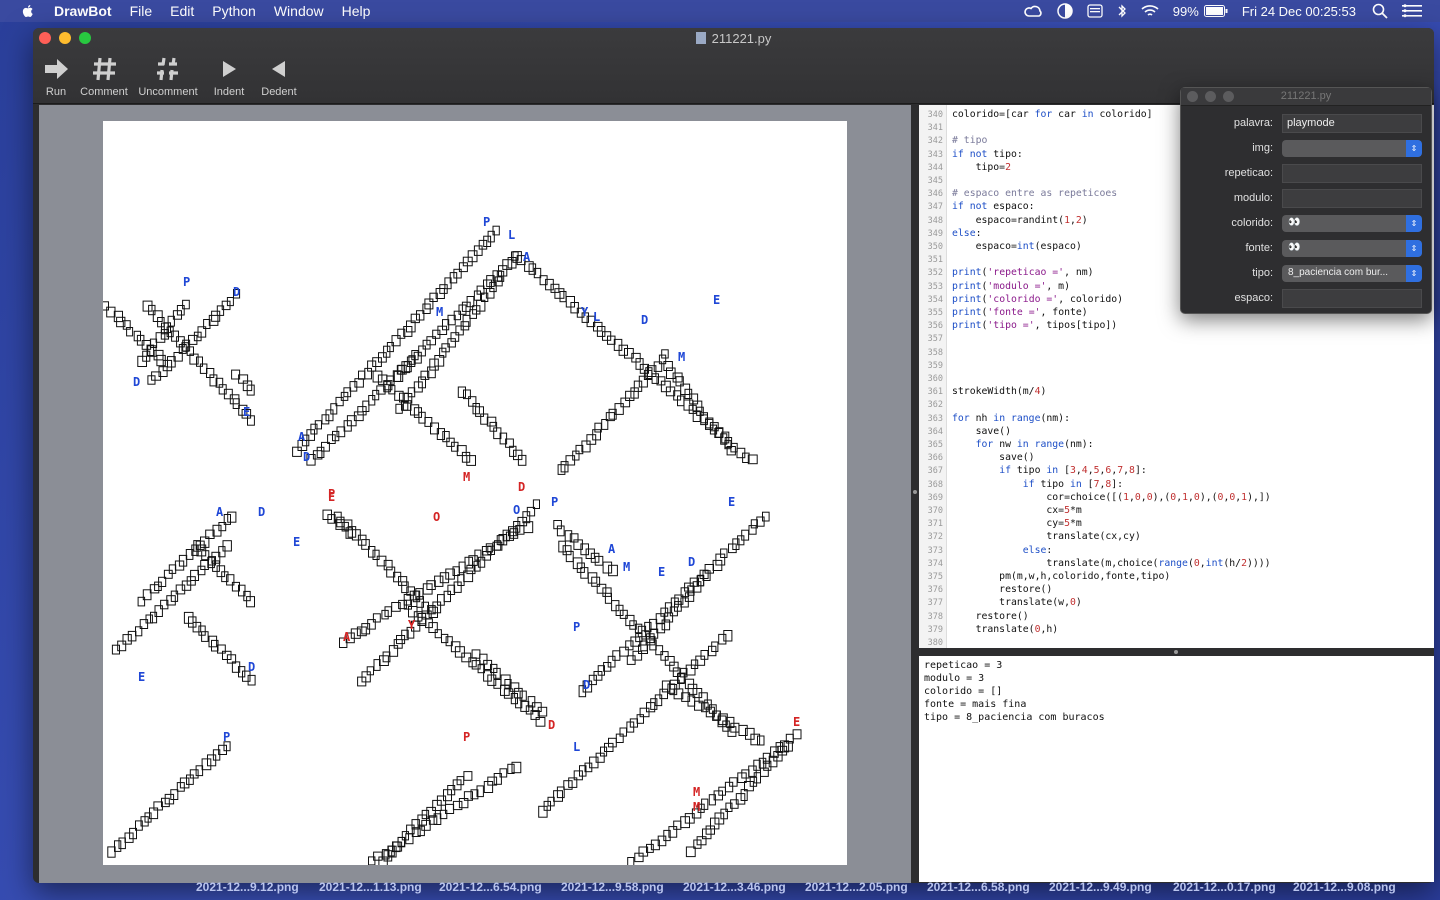 This screenshot has height=900, width=1440. Describe the element at coordinates (1176, 352) in the screenshot. I see `code-line: 358` at that location.